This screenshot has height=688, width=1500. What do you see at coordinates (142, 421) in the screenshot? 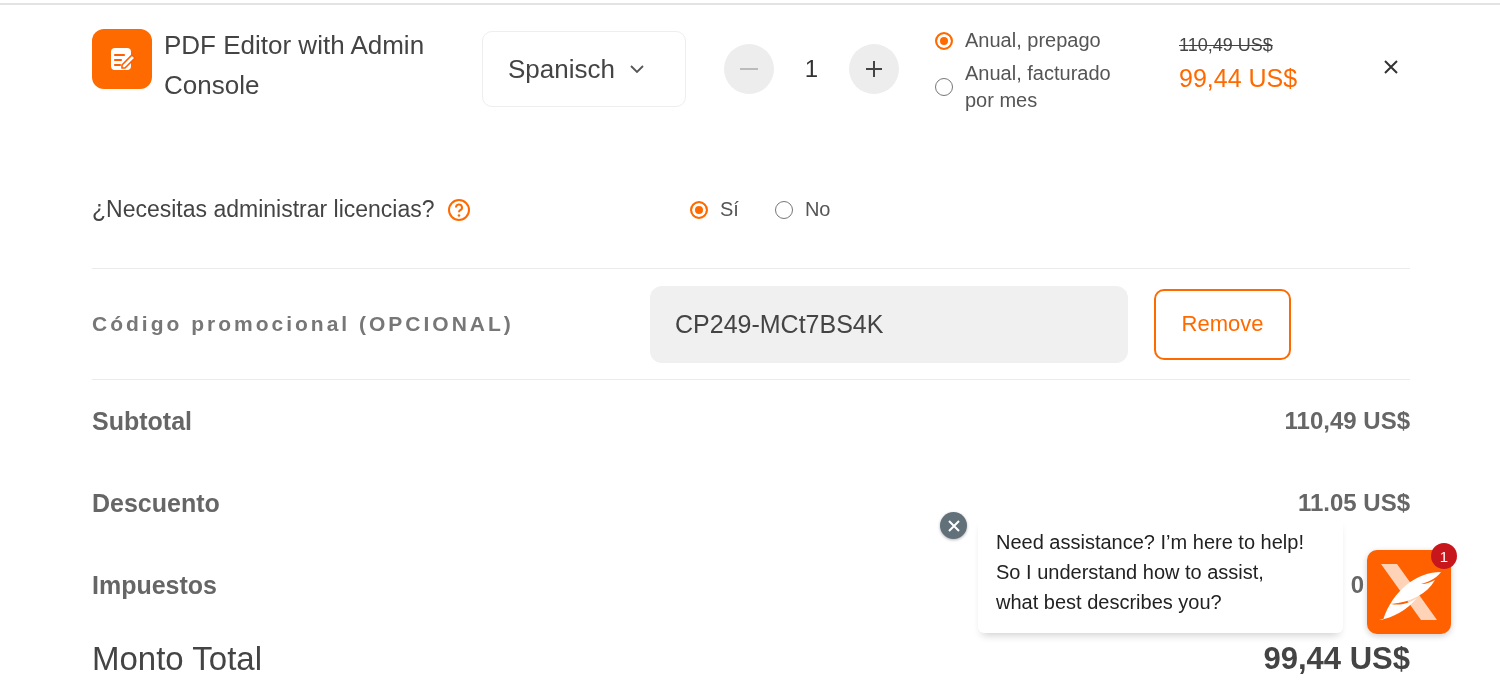
I see `summary-label: Subtotal` at bounding box center [142, 421].